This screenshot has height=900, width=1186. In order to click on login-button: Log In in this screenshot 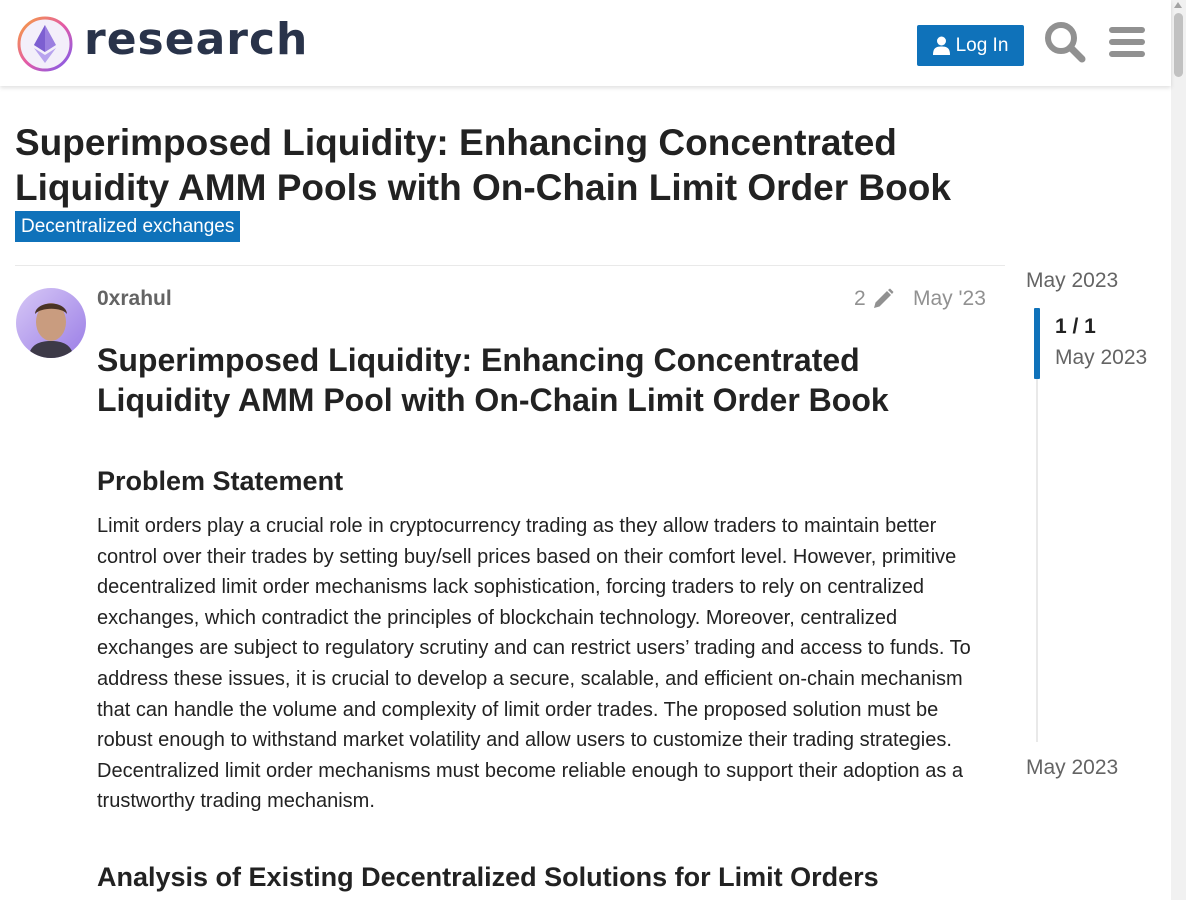, I will do `click(970, 45)`.